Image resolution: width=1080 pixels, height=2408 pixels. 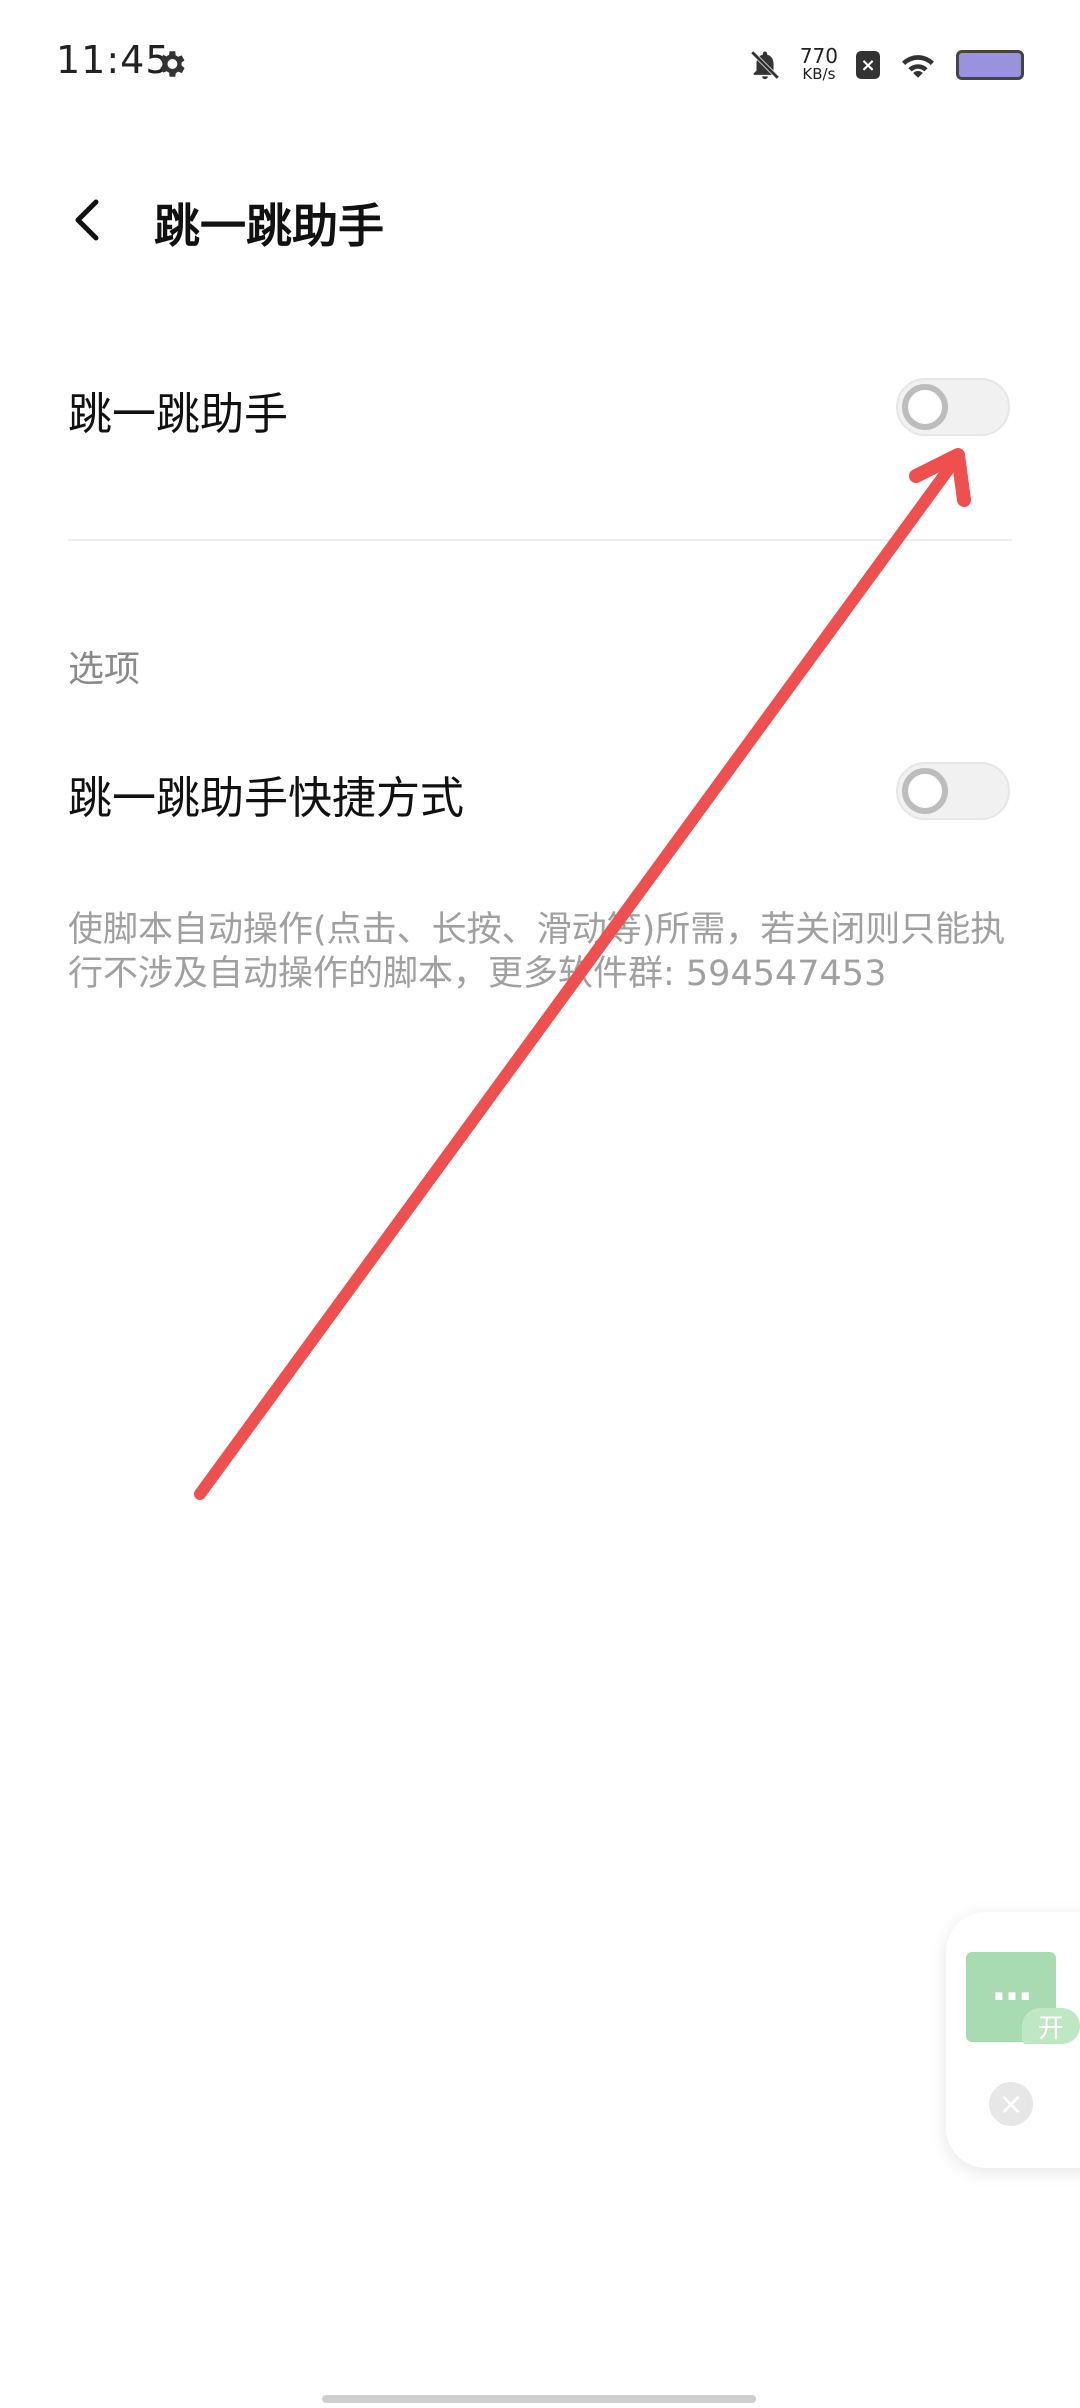 What do you see at coordinates (540, 797) in the screenshot?
I see `shortcut-toggle-row: 跳一跳助手快捷方式` at bounding box center [540, 797].